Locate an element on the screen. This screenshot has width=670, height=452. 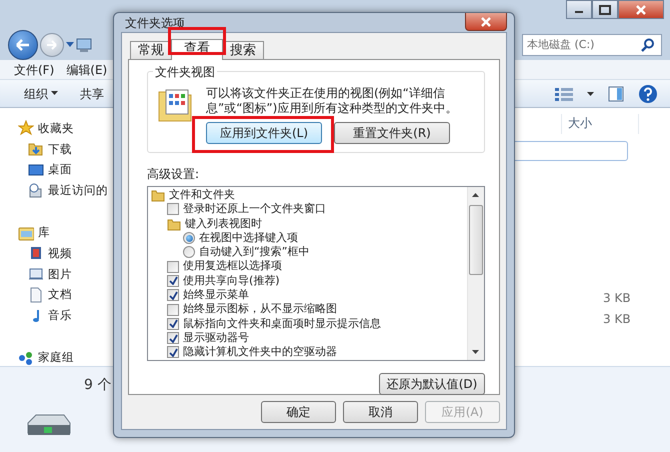
maximize-button is located at coordinates (605, 9).